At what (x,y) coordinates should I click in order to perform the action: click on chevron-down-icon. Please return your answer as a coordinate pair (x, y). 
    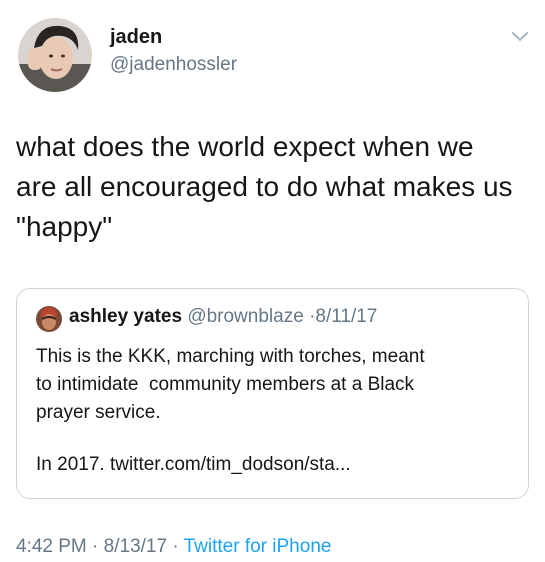
    Looking at the image, I should click on (520, 37).